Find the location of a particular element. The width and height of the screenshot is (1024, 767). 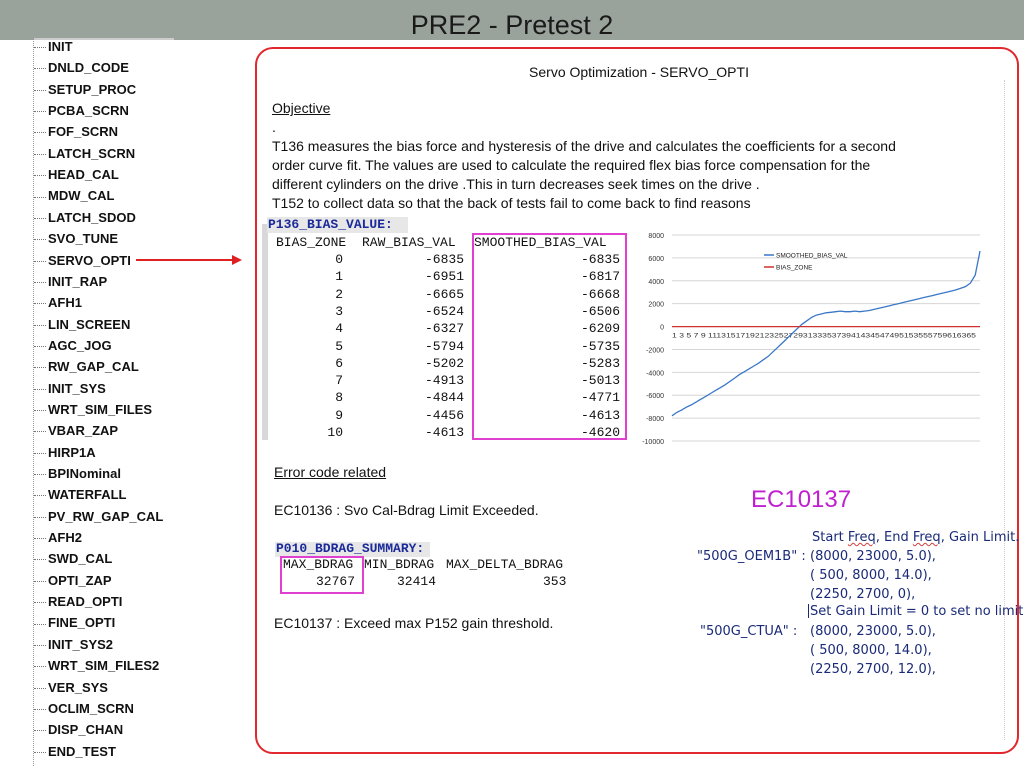

sidebar-item: OCLIM_SCRN is located at coordinates (84, 711).